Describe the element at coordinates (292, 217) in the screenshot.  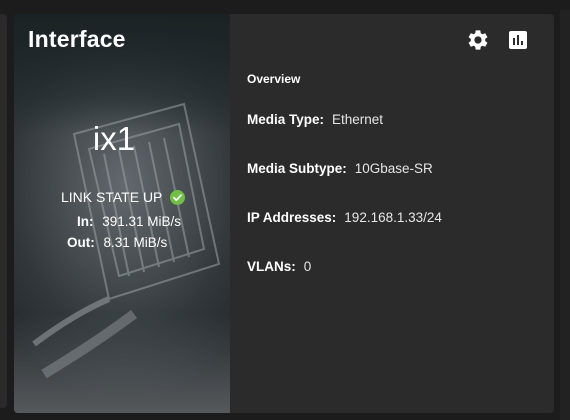
I see `ip-addresses-label: IP Addresses:` at that location.